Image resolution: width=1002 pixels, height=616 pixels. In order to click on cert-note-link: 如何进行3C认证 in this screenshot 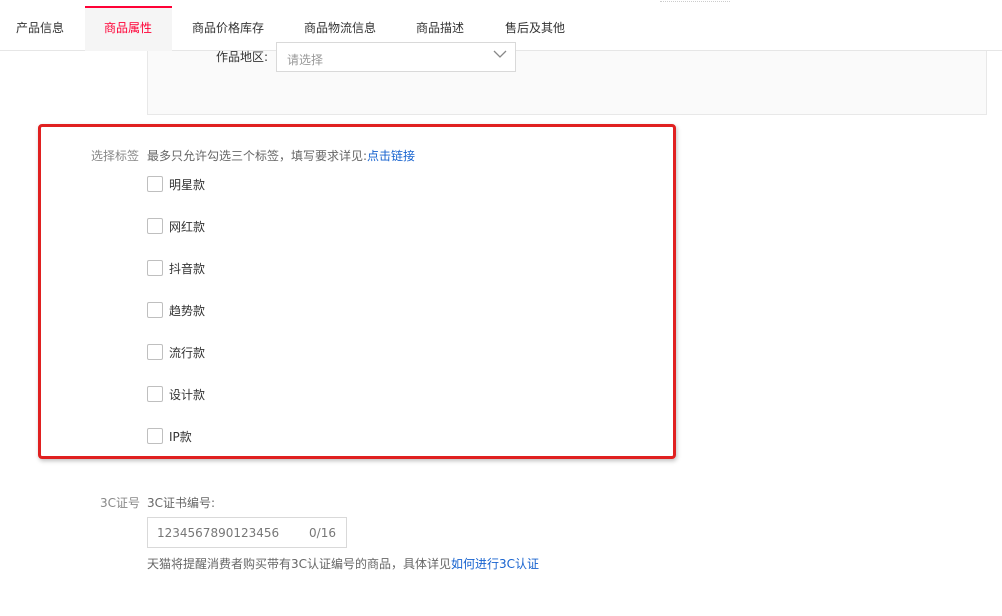, I will do `click(495, 564)`.